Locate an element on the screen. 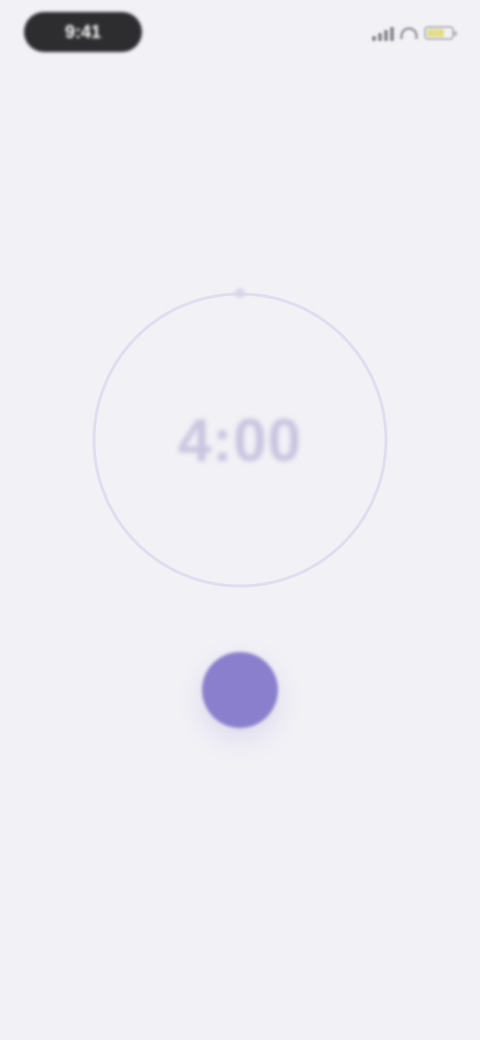  status-icons is located at coordinates (414, 33).